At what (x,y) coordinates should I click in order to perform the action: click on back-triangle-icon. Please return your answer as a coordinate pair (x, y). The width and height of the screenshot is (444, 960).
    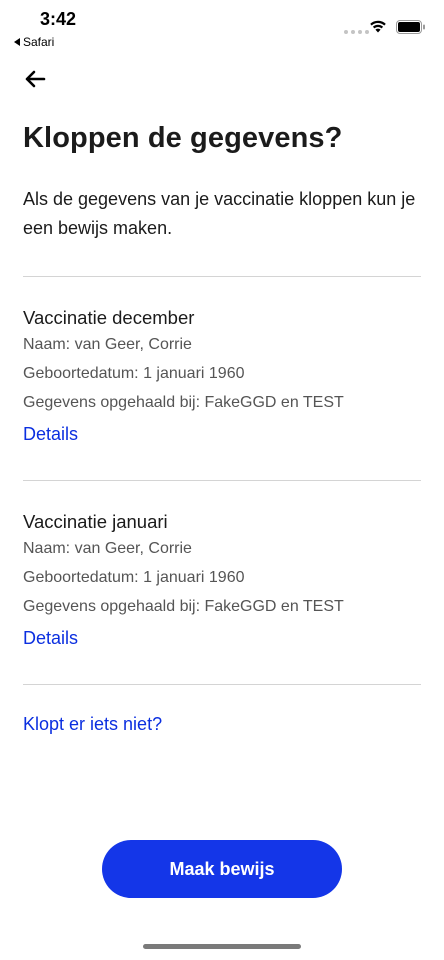
    Looking at the image, I should click on (17, 42).